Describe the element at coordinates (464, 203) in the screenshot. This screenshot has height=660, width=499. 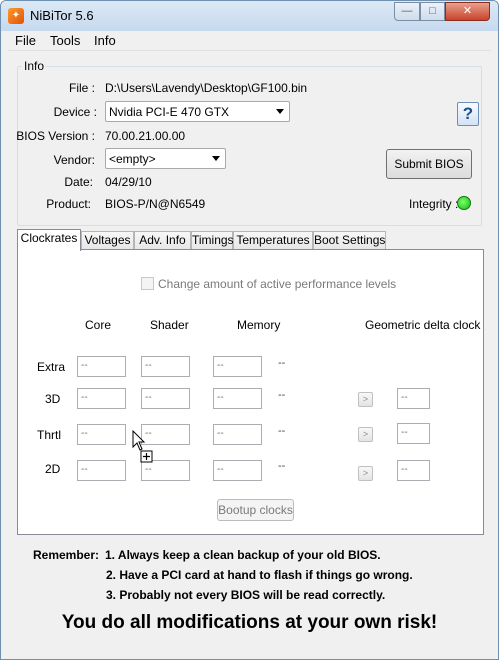
I see `integrity-status-indicator` at that location.